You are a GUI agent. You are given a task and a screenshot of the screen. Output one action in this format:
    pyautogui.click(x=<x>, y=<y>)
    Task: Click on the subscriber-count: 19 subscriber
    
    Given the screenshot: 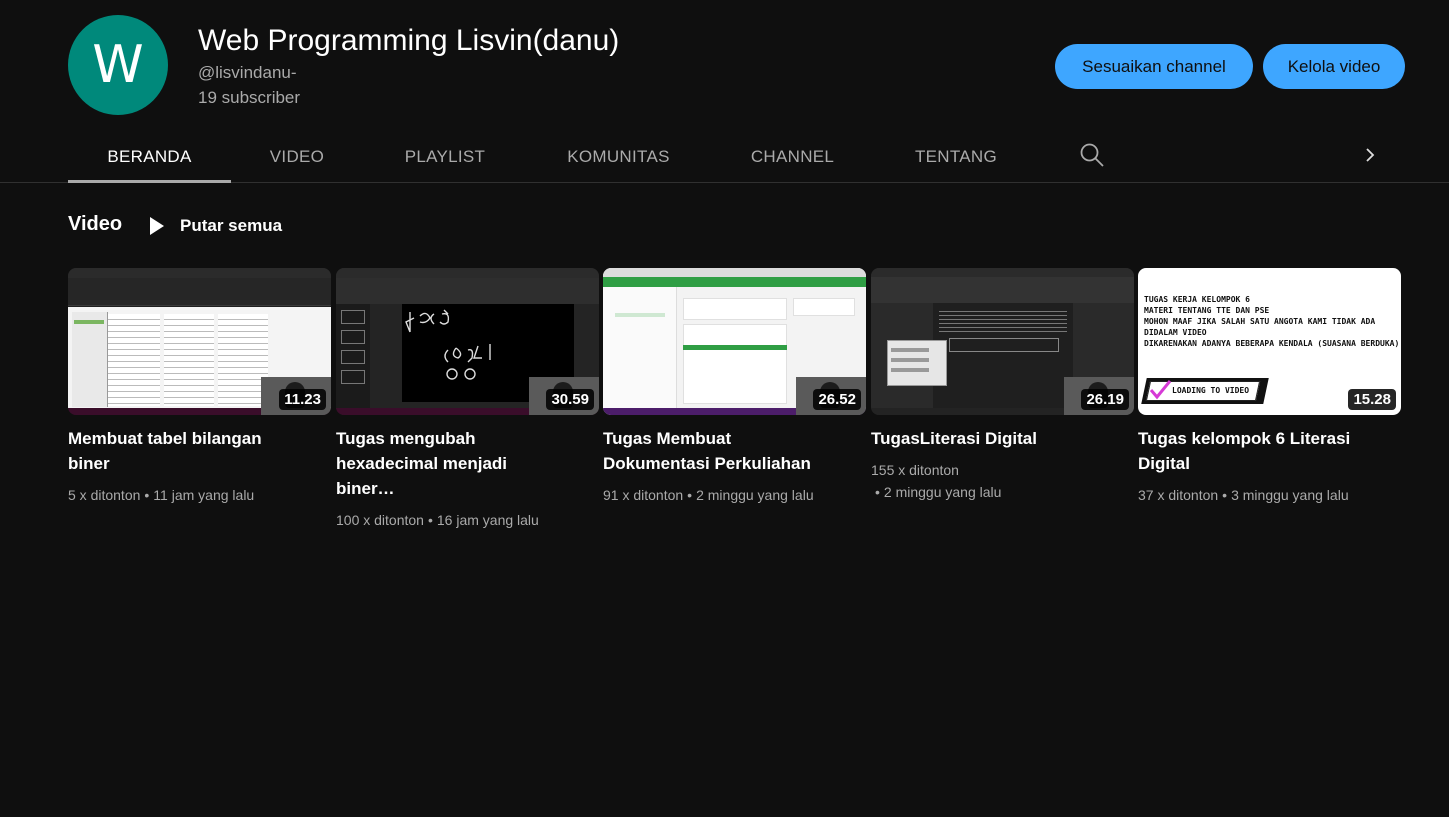 What is the action you would take?
    pyautogui.click(x=249, y=97)
    